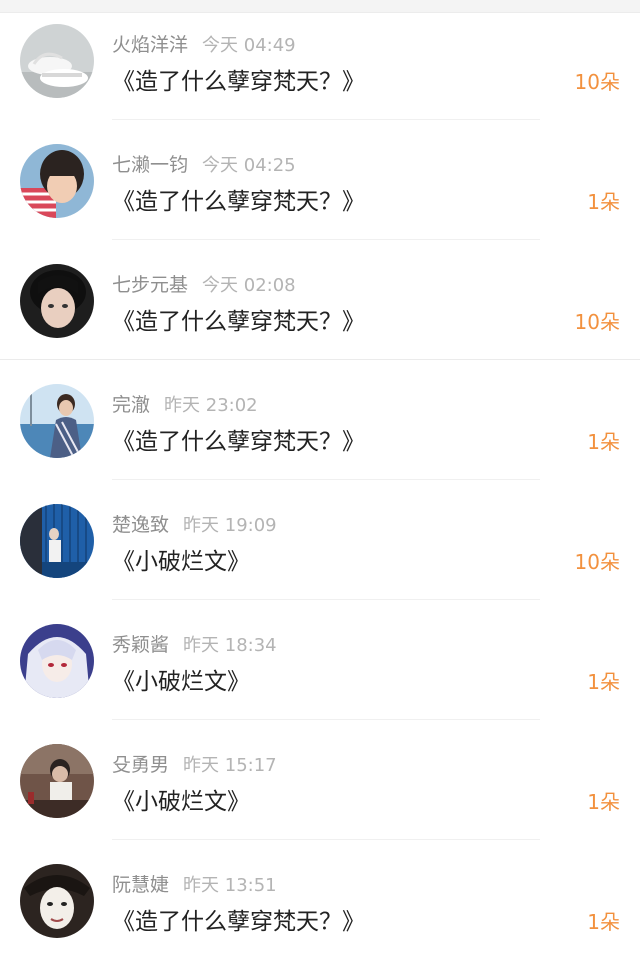 The width and height of the screenshot is (640, 953). Describe the element at coordinates (249, 165) in the screenshot. I see `timestamp: 今天 04:25` at that location.